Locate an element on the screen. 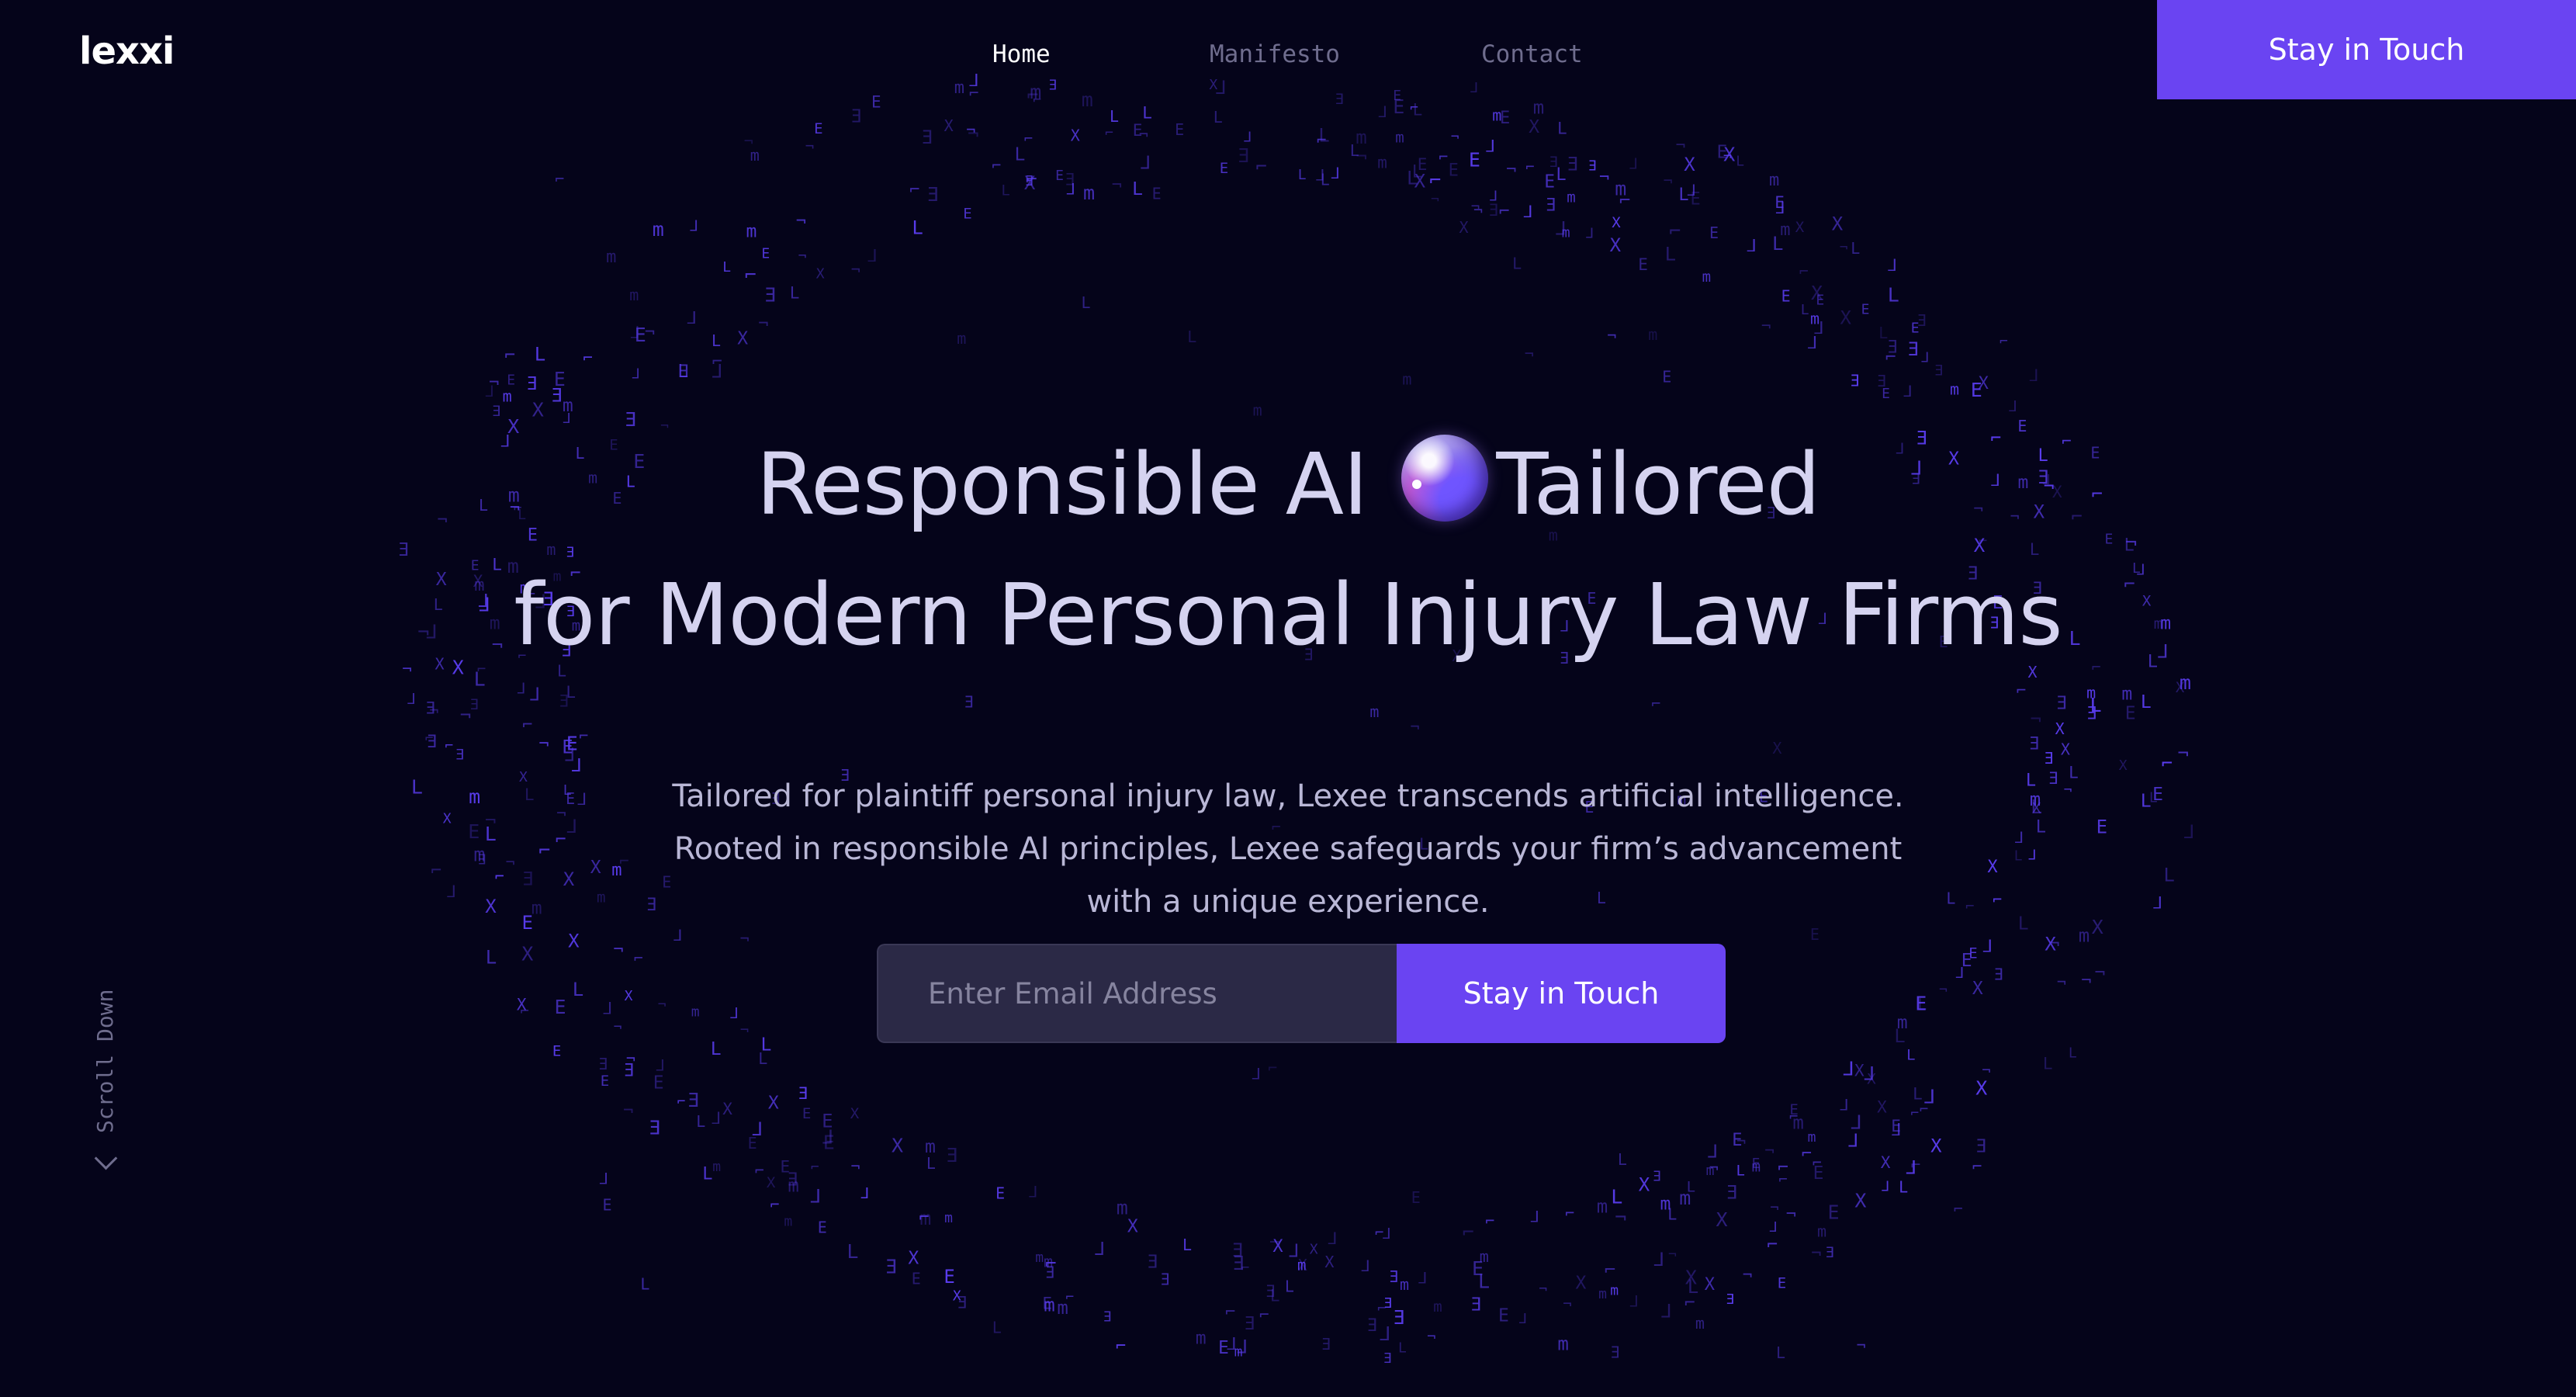  headline-line1-before: Responsible AI is located at coordinates (1062, 484).